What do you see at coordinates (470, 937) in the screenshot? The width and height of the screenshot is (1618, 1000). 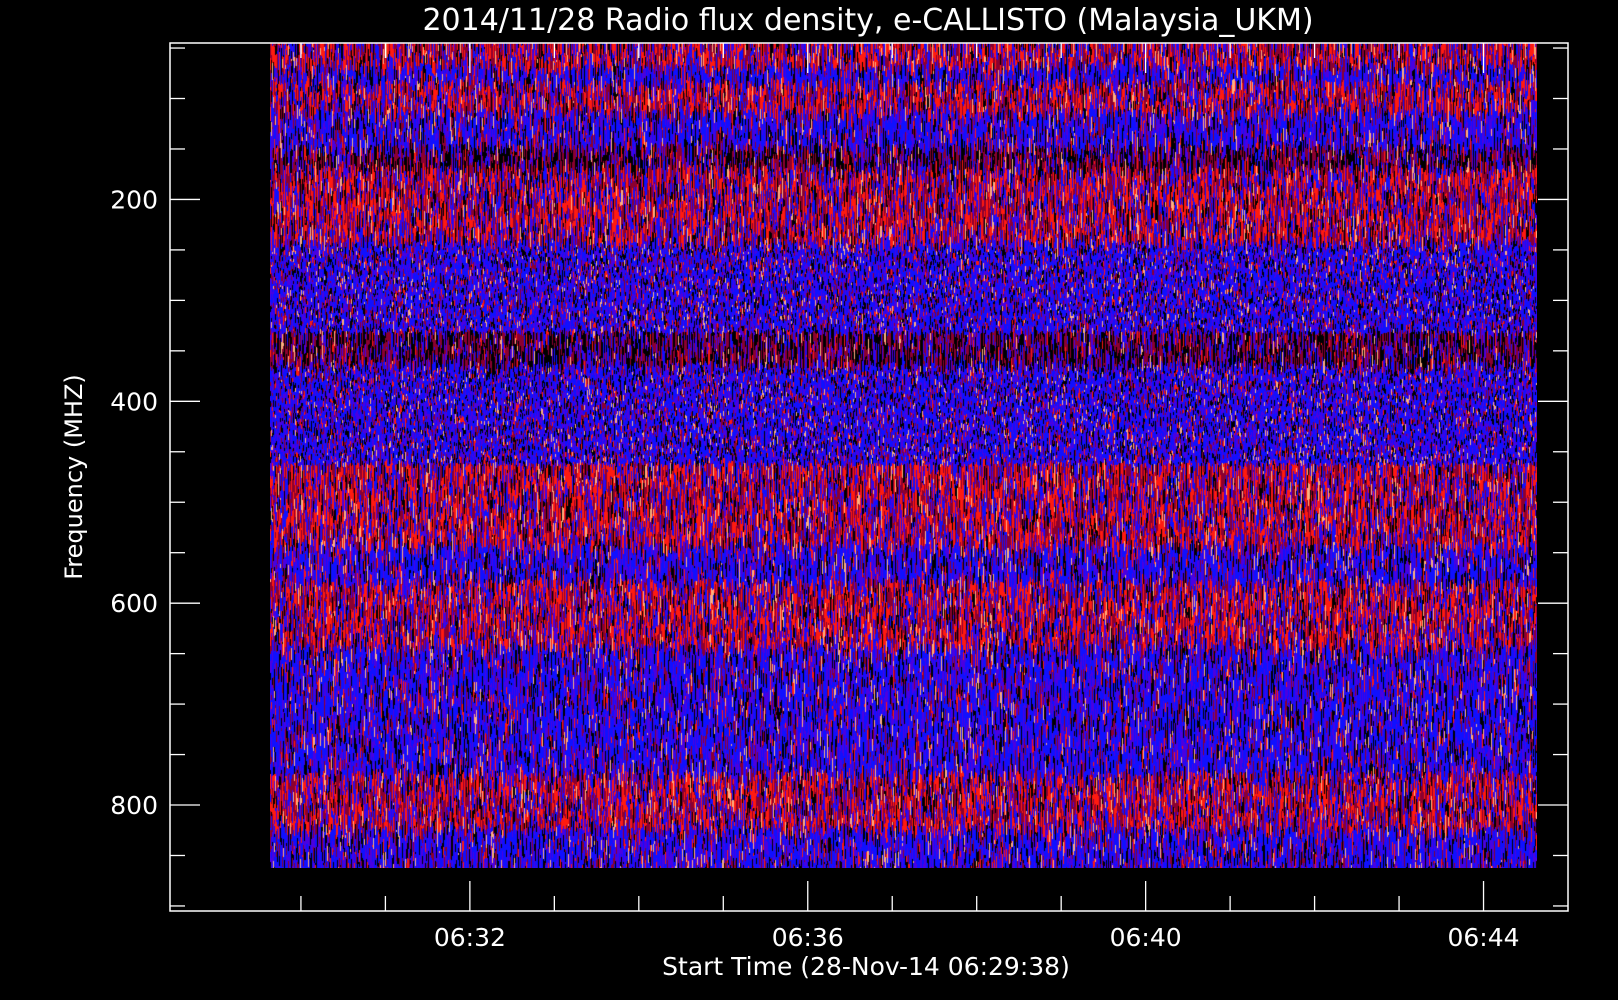 I see `x-tick-label-0632: 06:32` at bounding box center [470, 937].